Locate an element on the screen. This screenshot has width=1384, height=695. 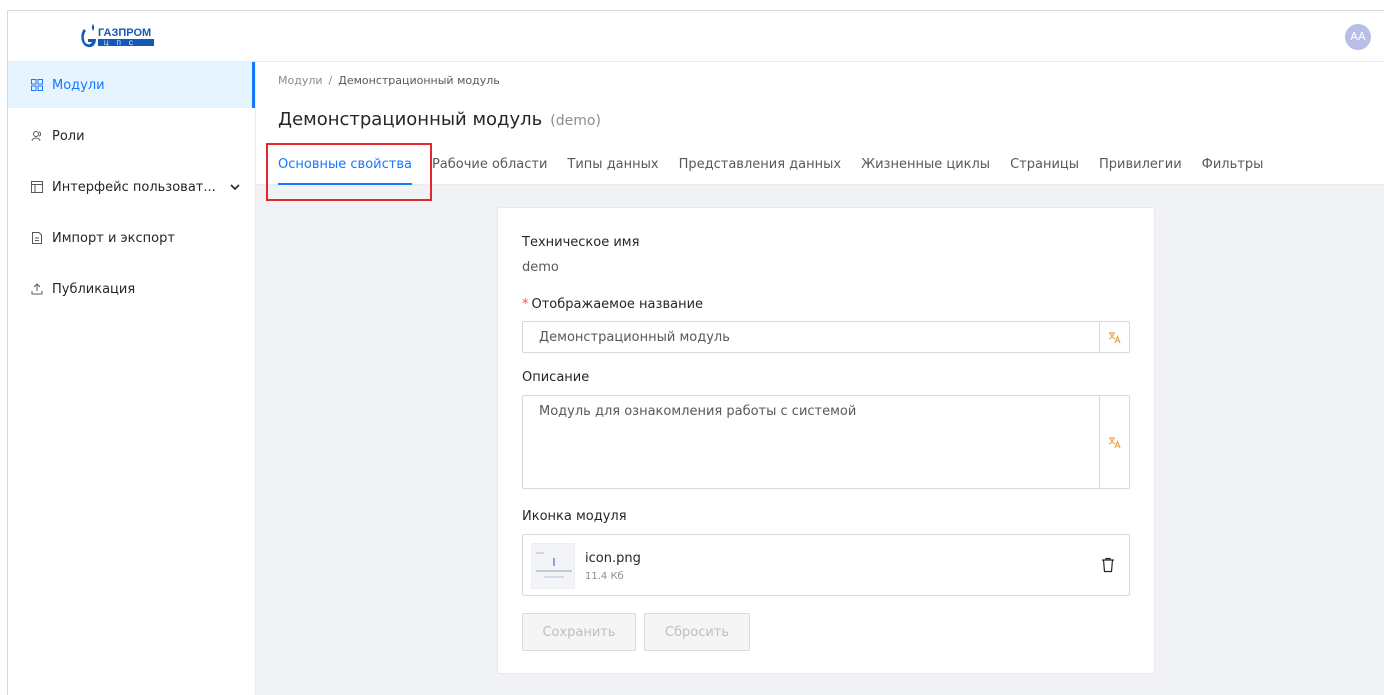
user-avatar: AA is located at coordinates (1358, 37).